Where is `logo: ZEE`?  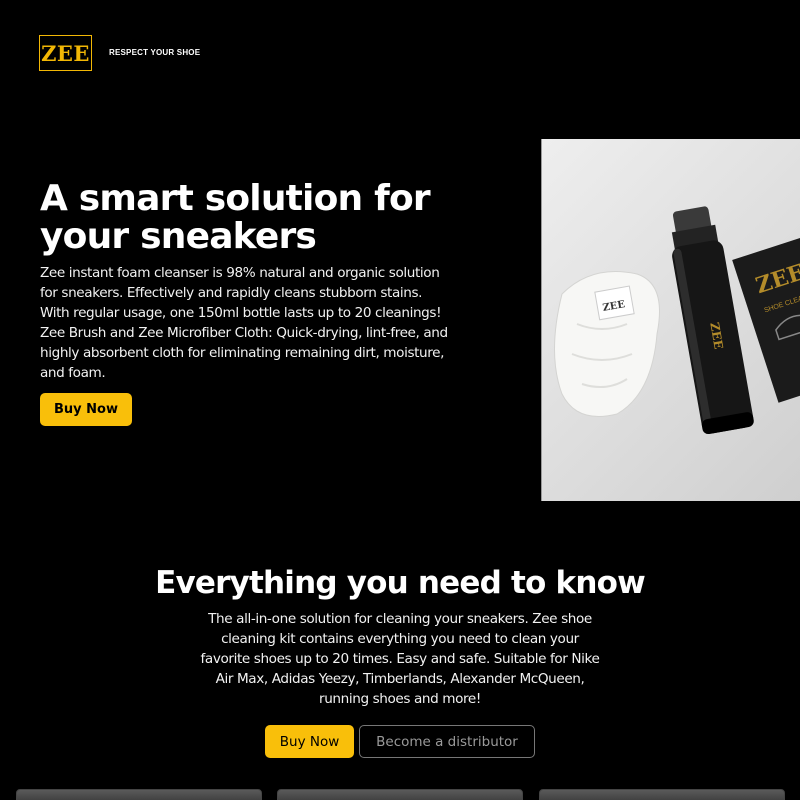
logo: ZEE is located at coordinates (65, 53).